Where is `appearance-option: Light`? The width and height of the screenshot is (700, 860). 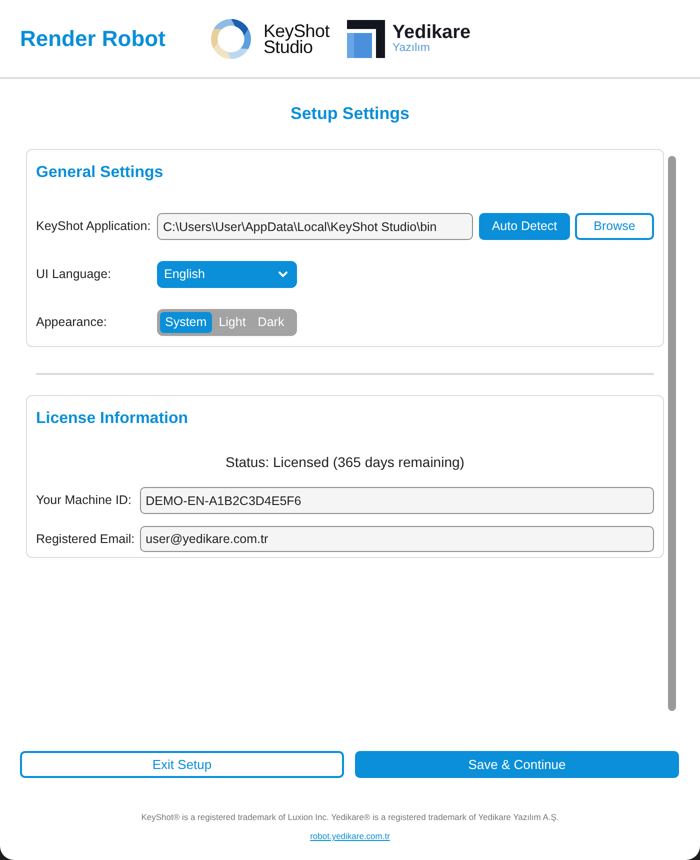 appearance-option: Light is located at coordinates (232, 322).